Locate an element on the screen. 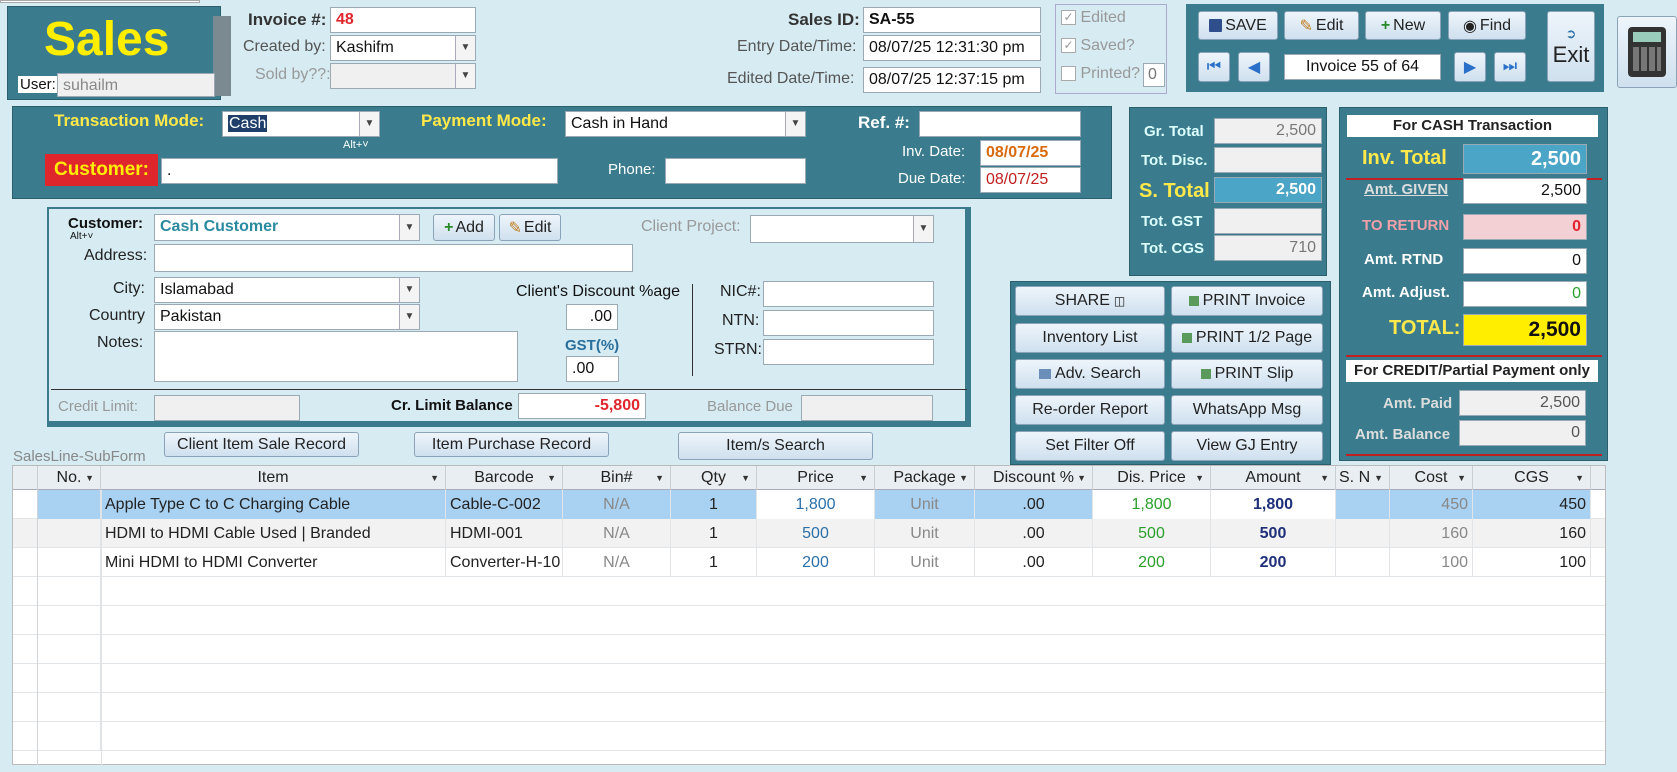  save-button: SAVE is located at coordinates (1238, 25).